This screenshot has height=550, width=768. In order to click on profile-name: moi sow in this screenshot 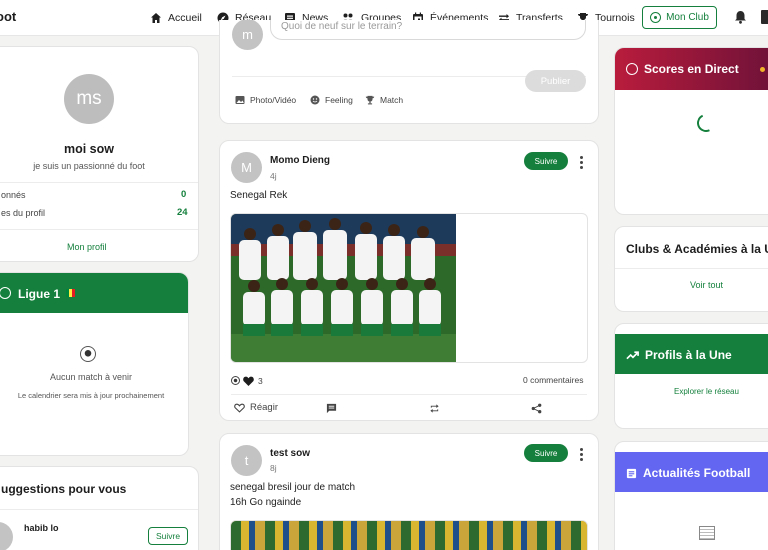, I will do `click(89, 149)`.